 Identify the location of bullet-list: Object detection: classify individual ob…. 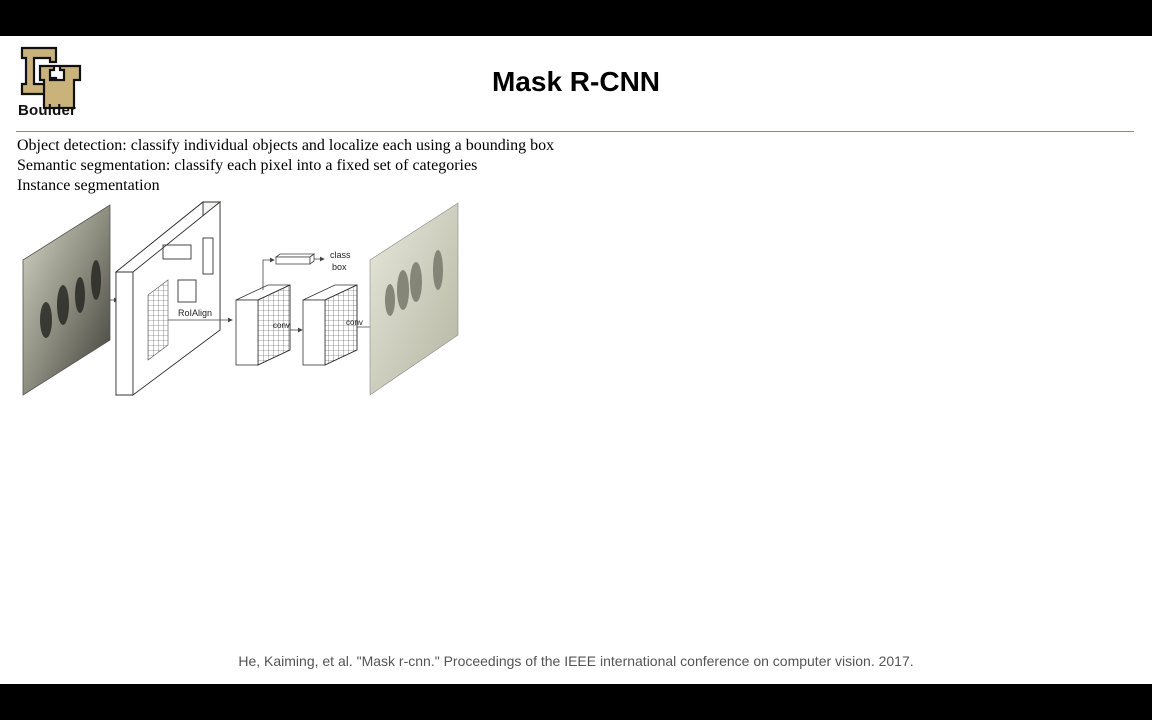
(285, 166).